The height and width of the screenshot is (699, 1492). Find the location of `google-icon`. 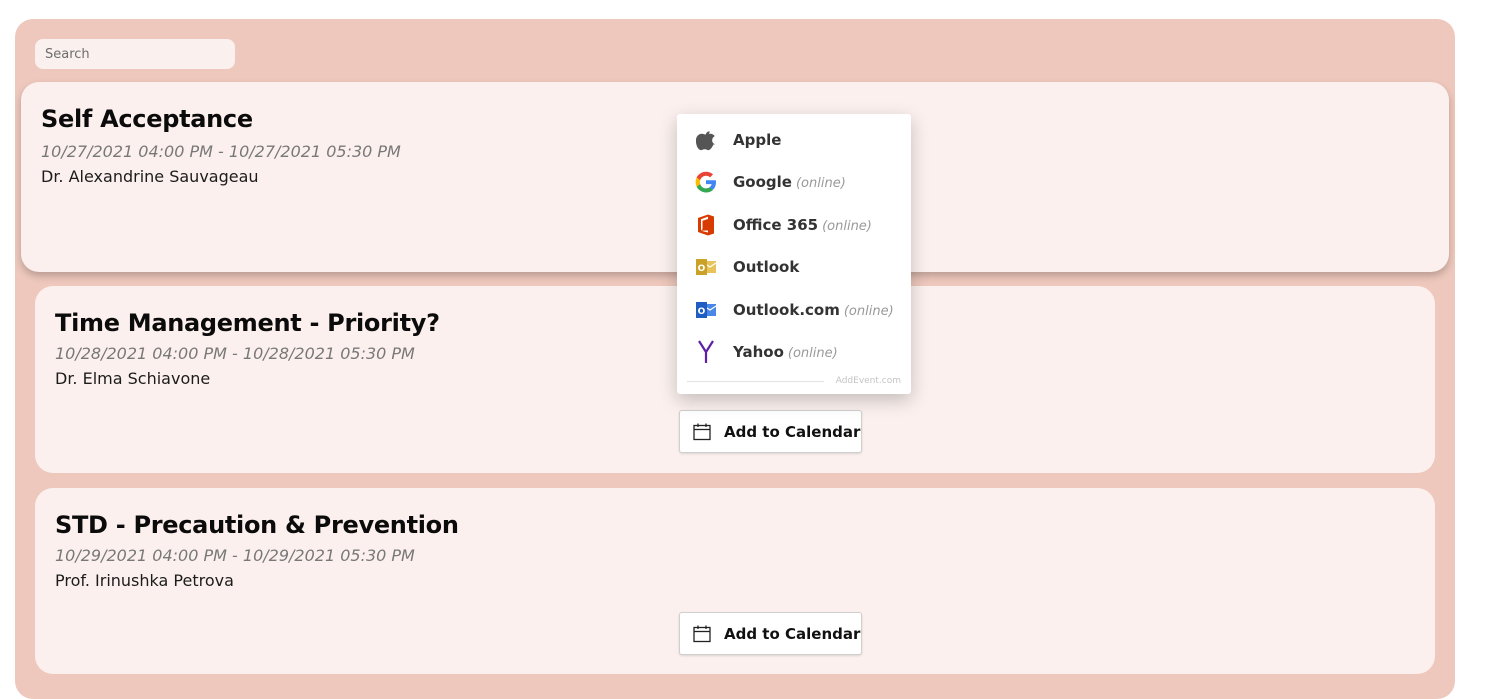

google-icon is located at coordinates (706, 182).